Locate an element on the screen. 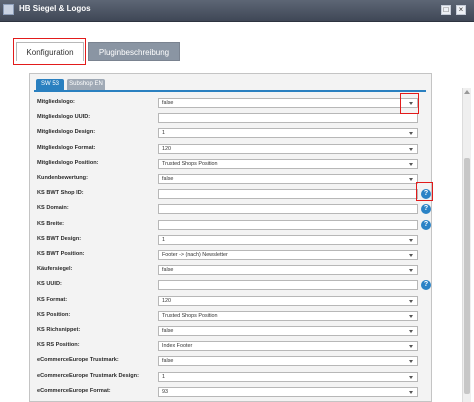 The width and height of the screenshot is (474, 402). highlight-box-help is located at coordinates (424, 191).